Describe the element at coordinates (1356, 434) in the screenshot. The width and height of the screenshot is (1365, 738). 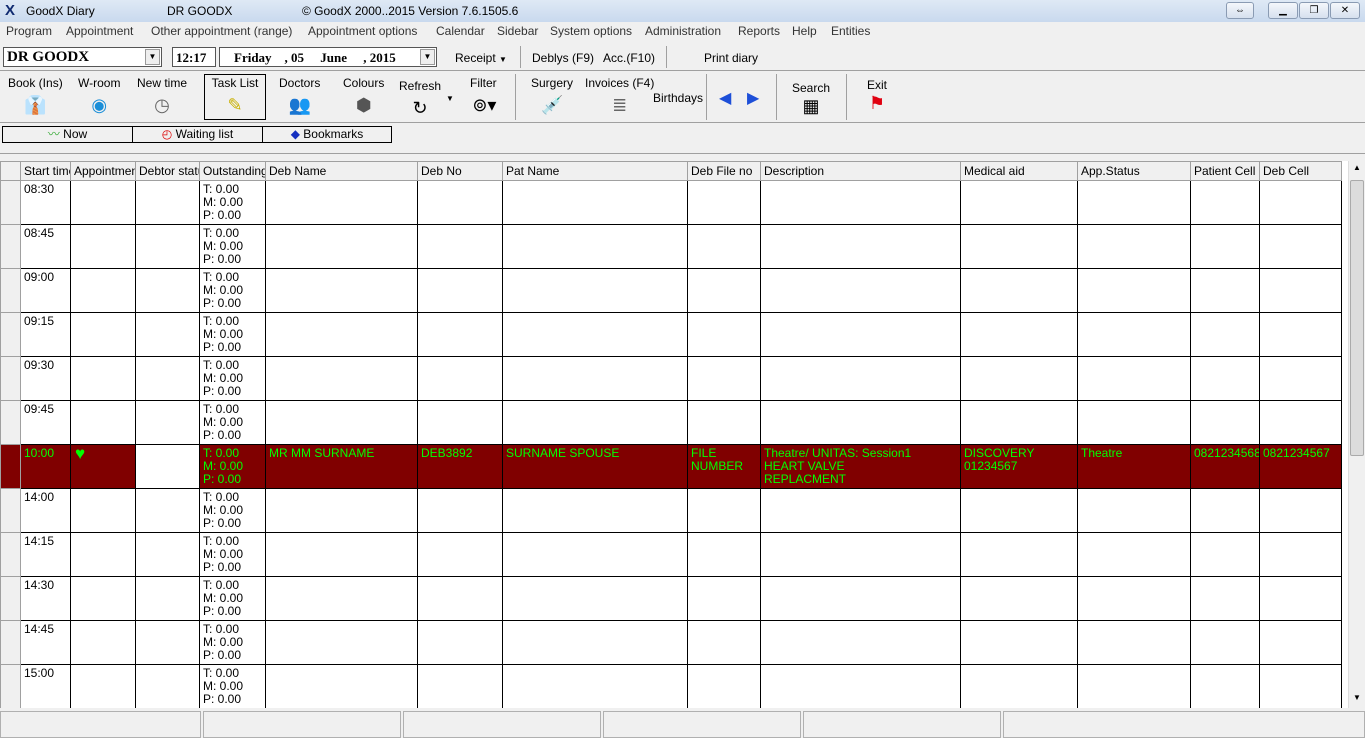
I see `vertical-scrollbar: ▲ ▼` at that location.